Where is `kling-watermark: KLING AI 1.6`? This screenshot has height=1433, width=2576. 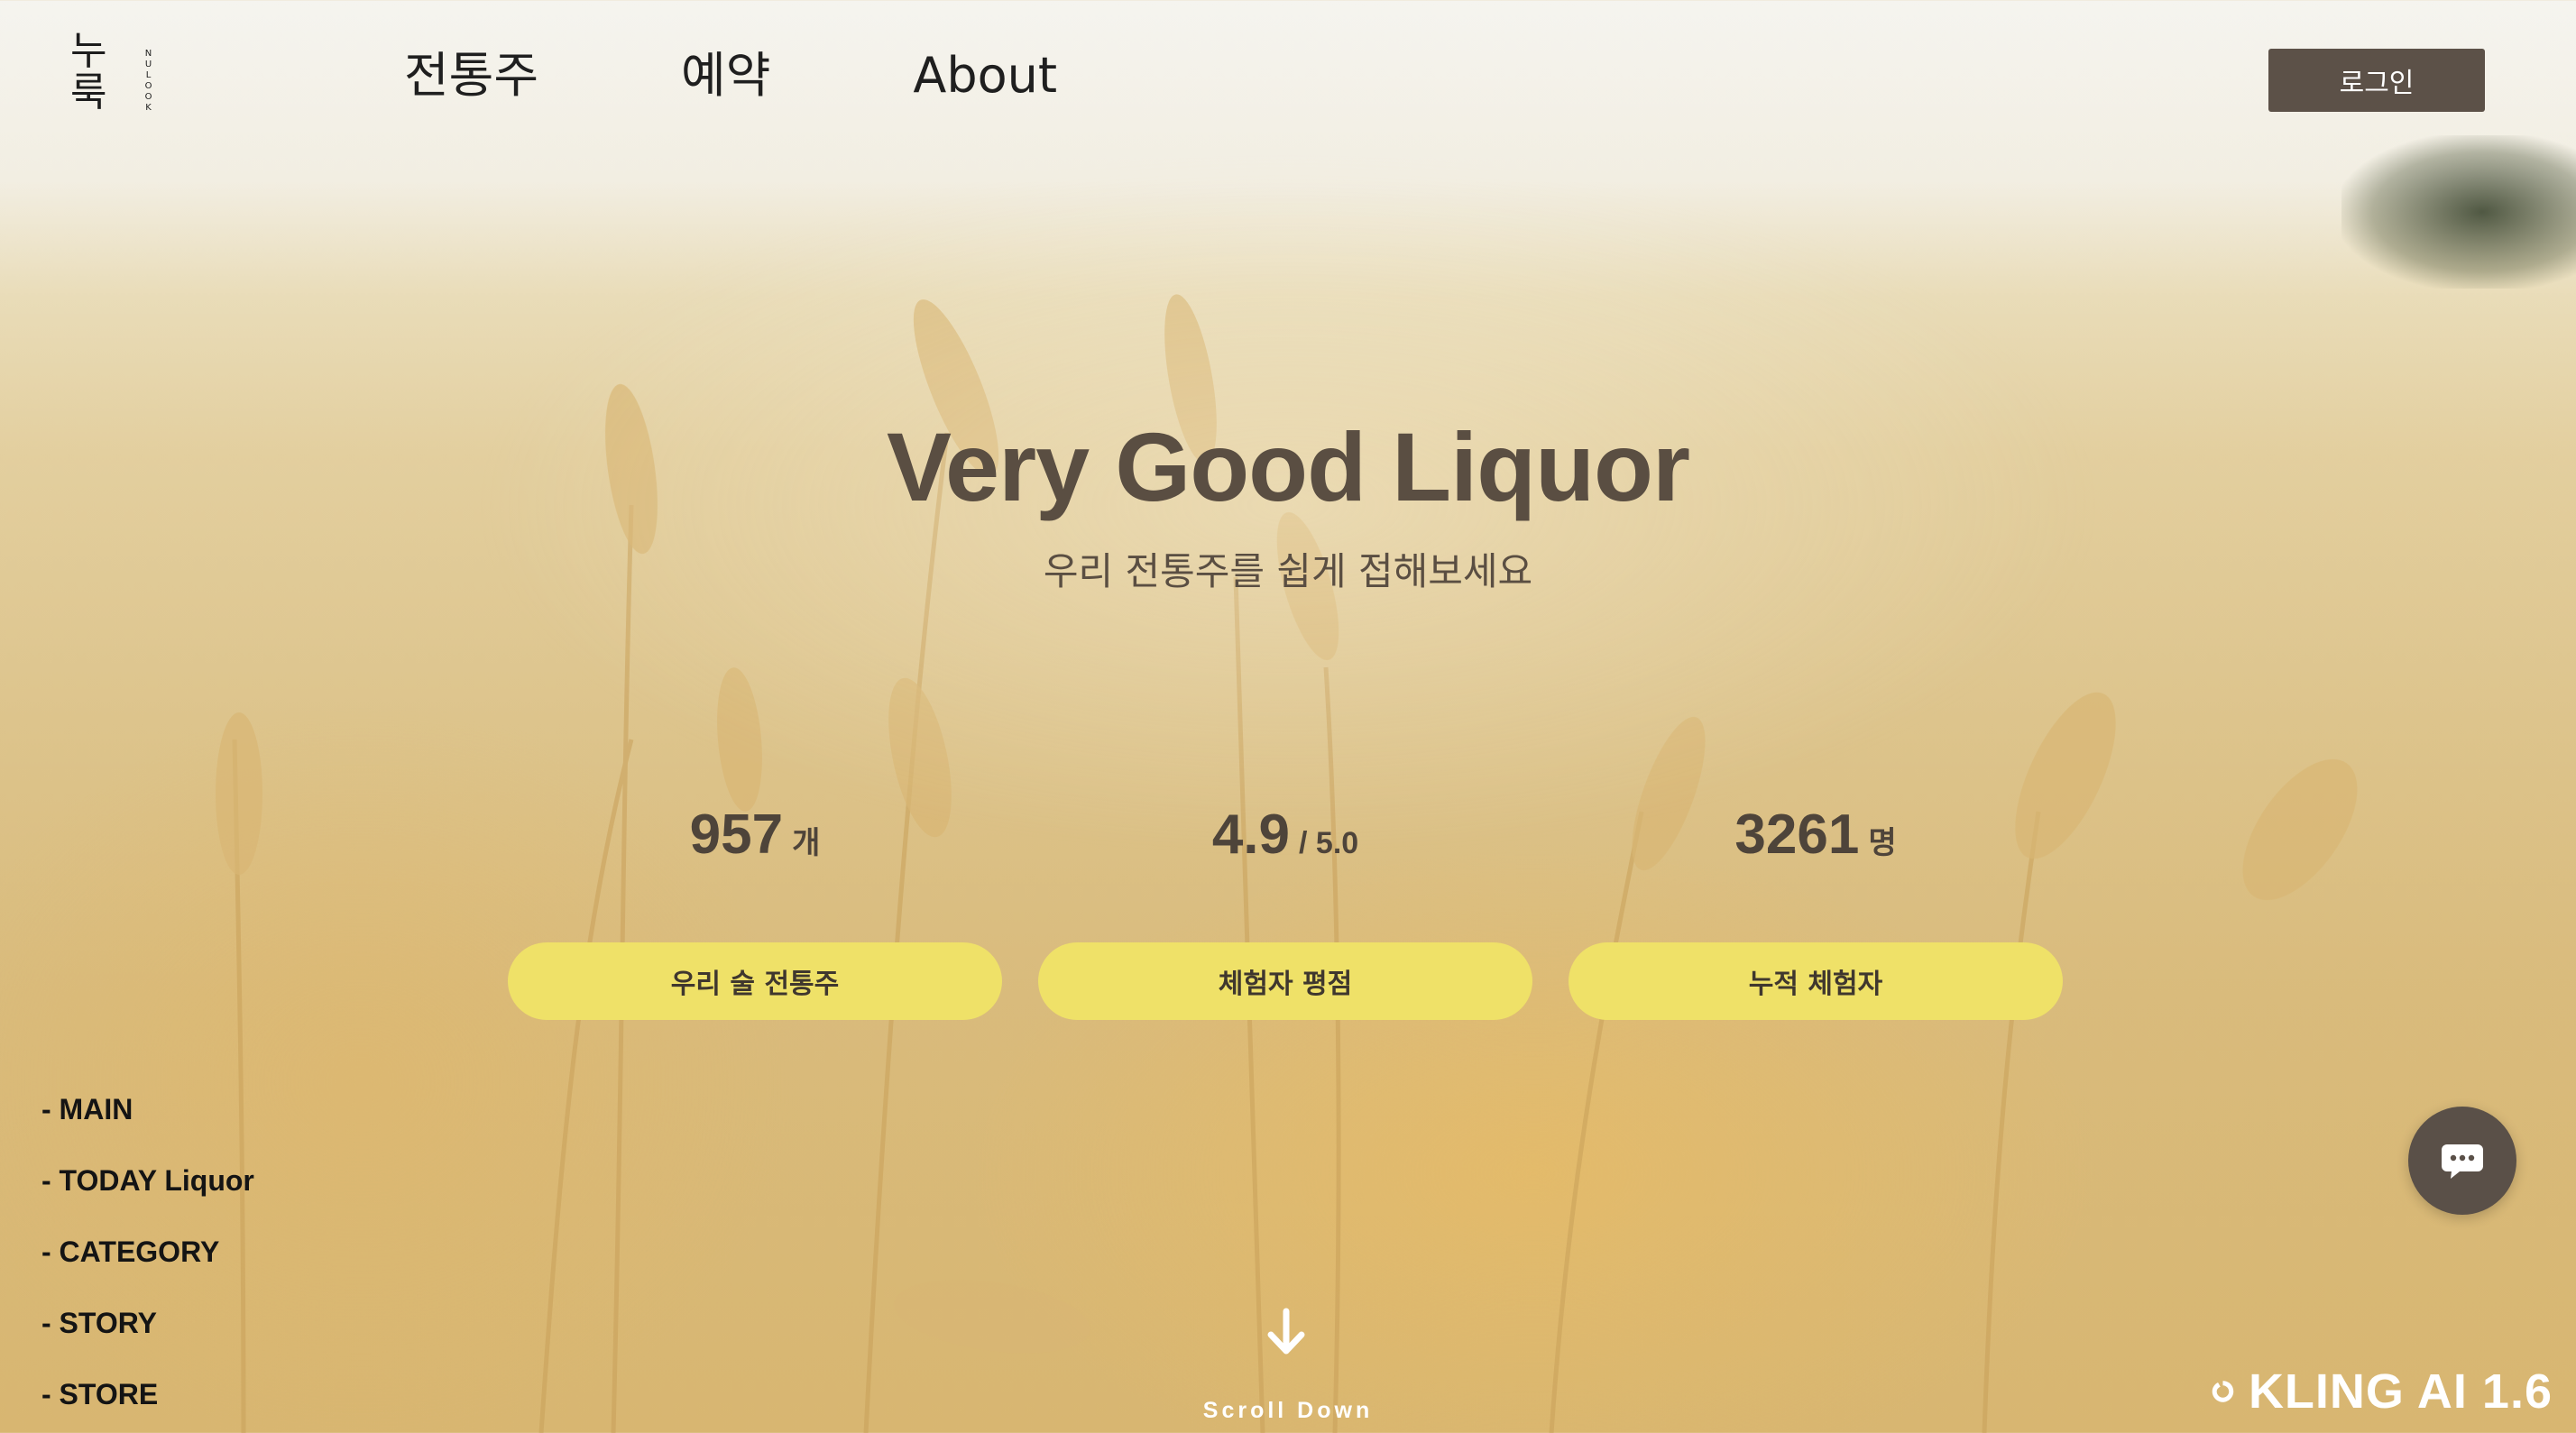 kling-watermark: KLING AI 1.6 is located at coordinates (2381, 1391).